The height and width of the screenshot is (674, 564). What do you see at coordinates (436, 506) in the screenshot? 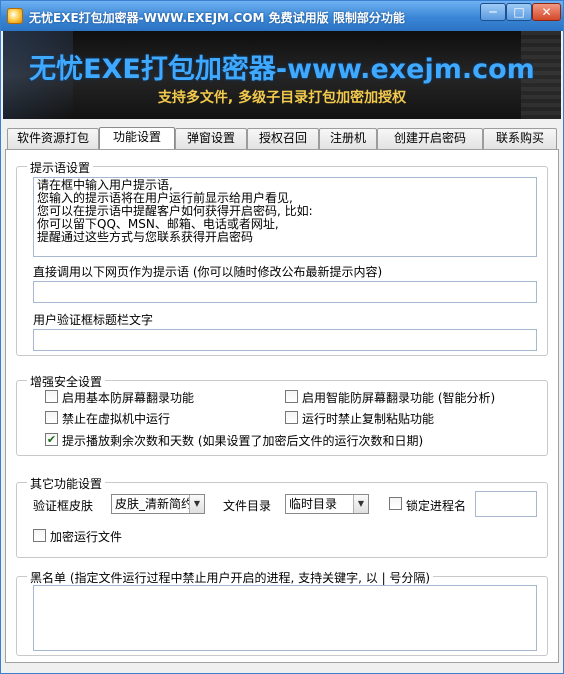
I see `lock-process-label: 锁定进程名` at bounding box center [436, 506].